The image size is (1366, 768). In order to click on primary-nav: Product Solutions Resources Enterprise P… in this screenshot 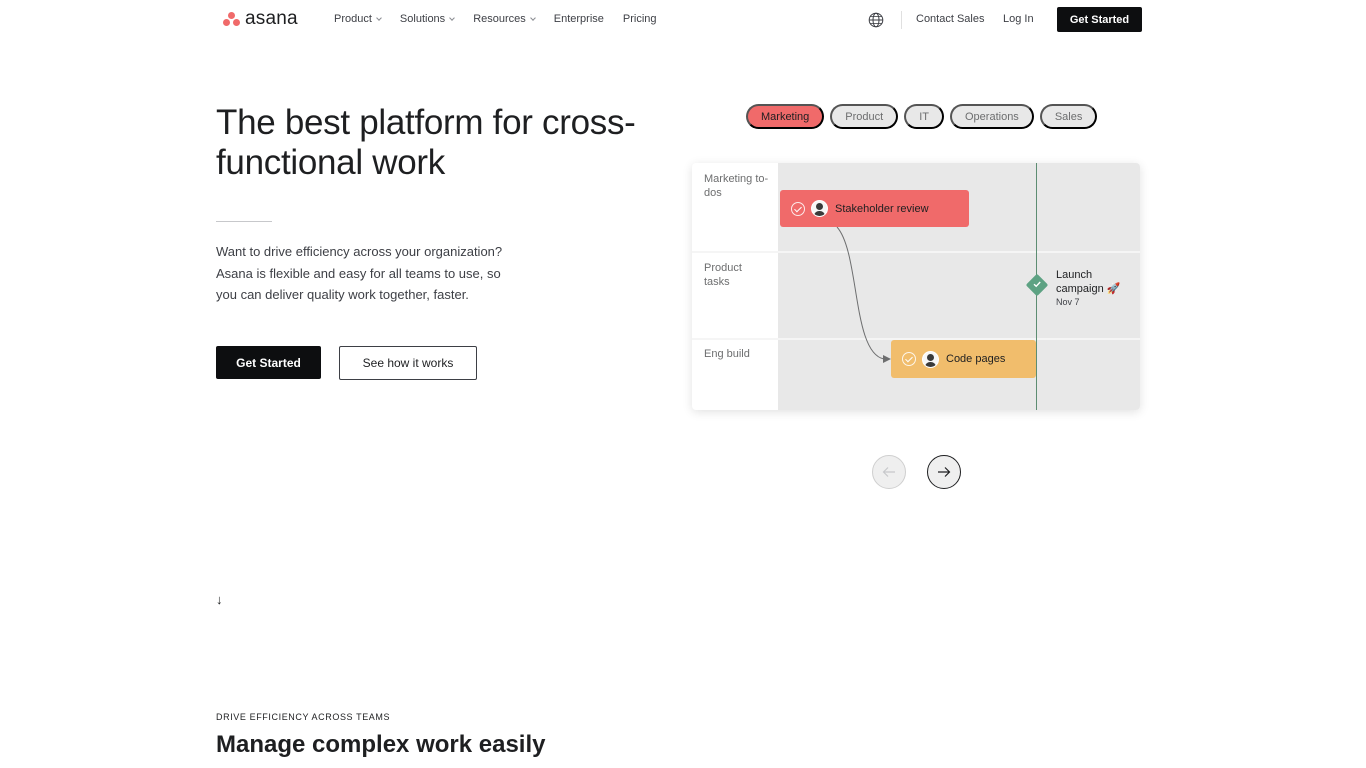, I will do `click(505, 19)`.